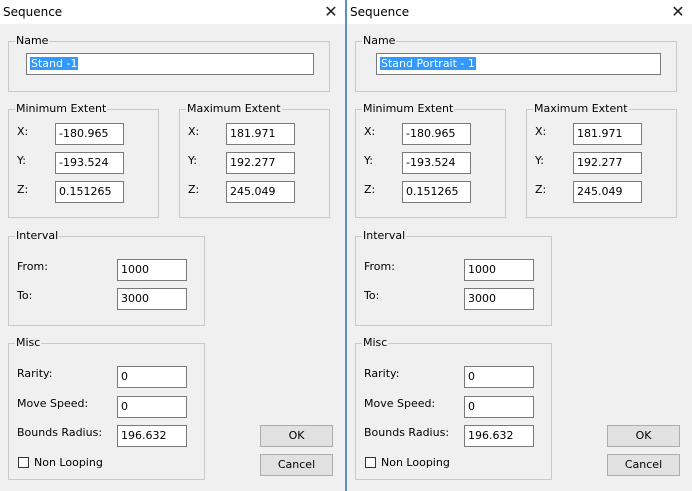  I want to click on name-group: Name Stand Portrait - 1, so click(516, 63).